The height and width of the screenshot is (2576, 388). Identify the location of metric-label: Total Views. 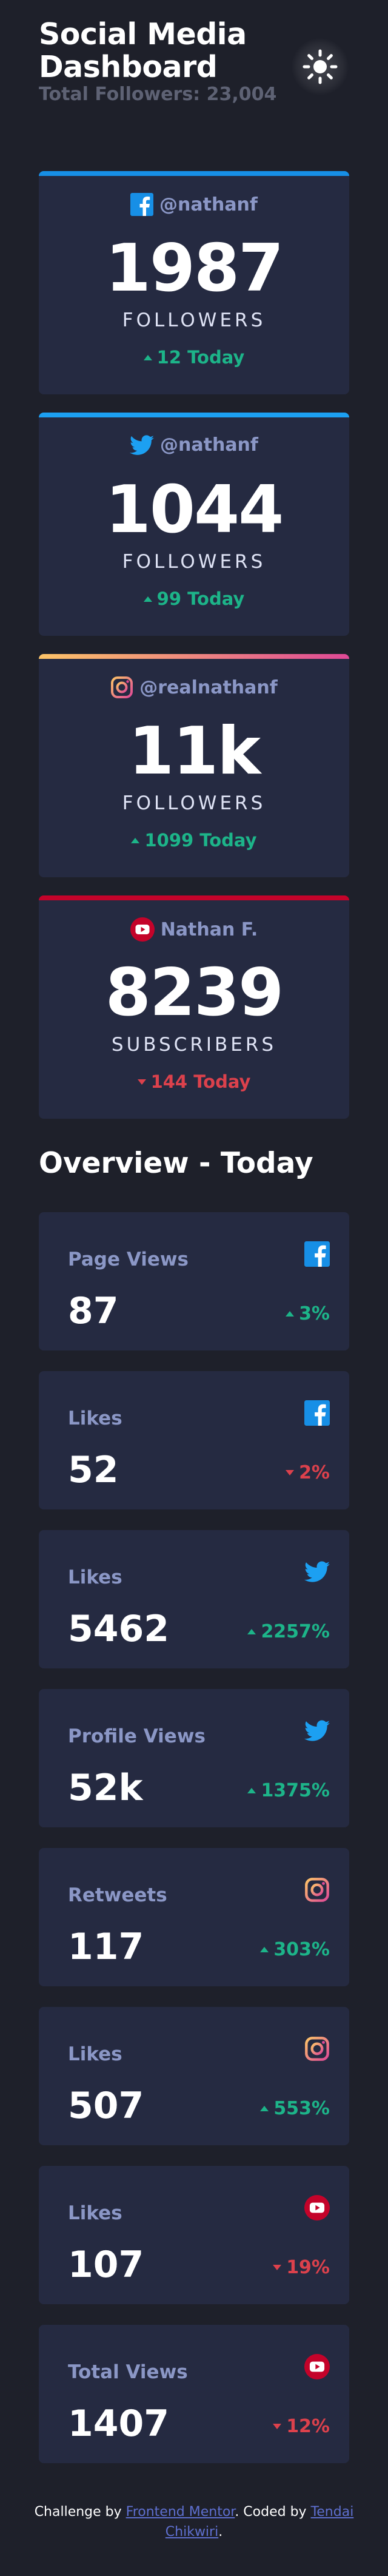
(128, 2372).